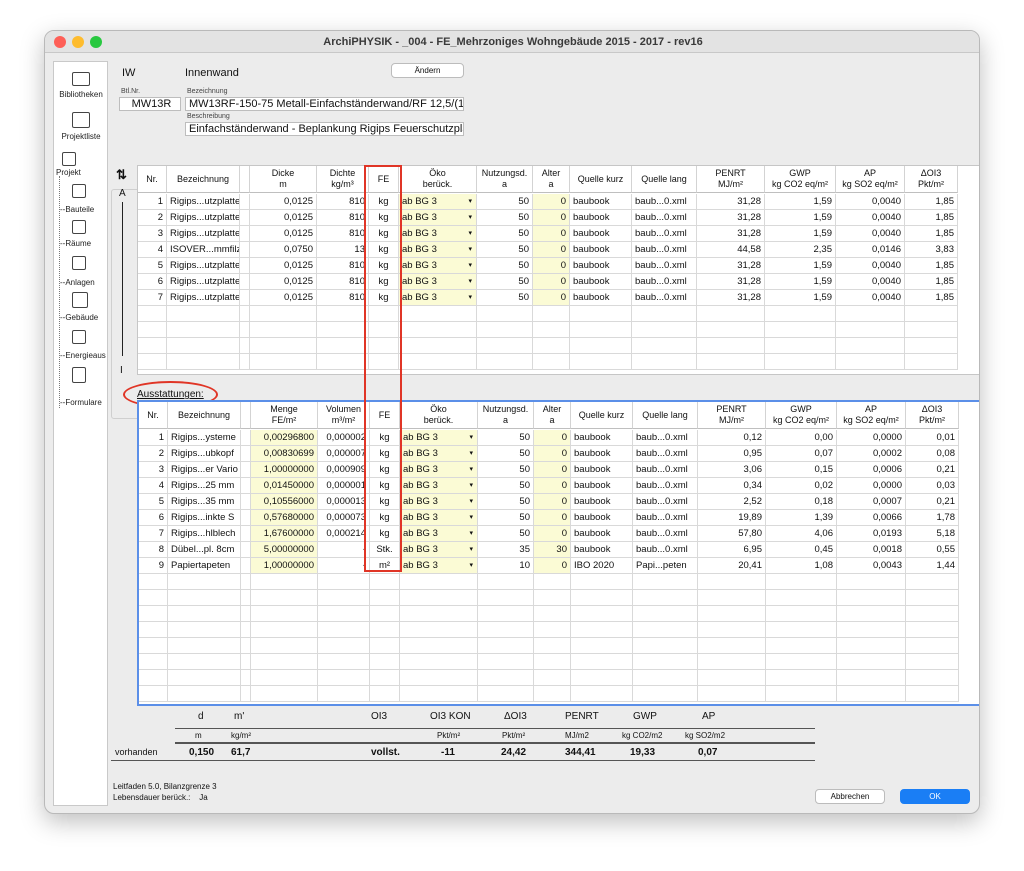  What do you see at coordinates (732, 438) in the screenshot?
I see `equipment-cell: 0,12` at bounding box center [732, 438].